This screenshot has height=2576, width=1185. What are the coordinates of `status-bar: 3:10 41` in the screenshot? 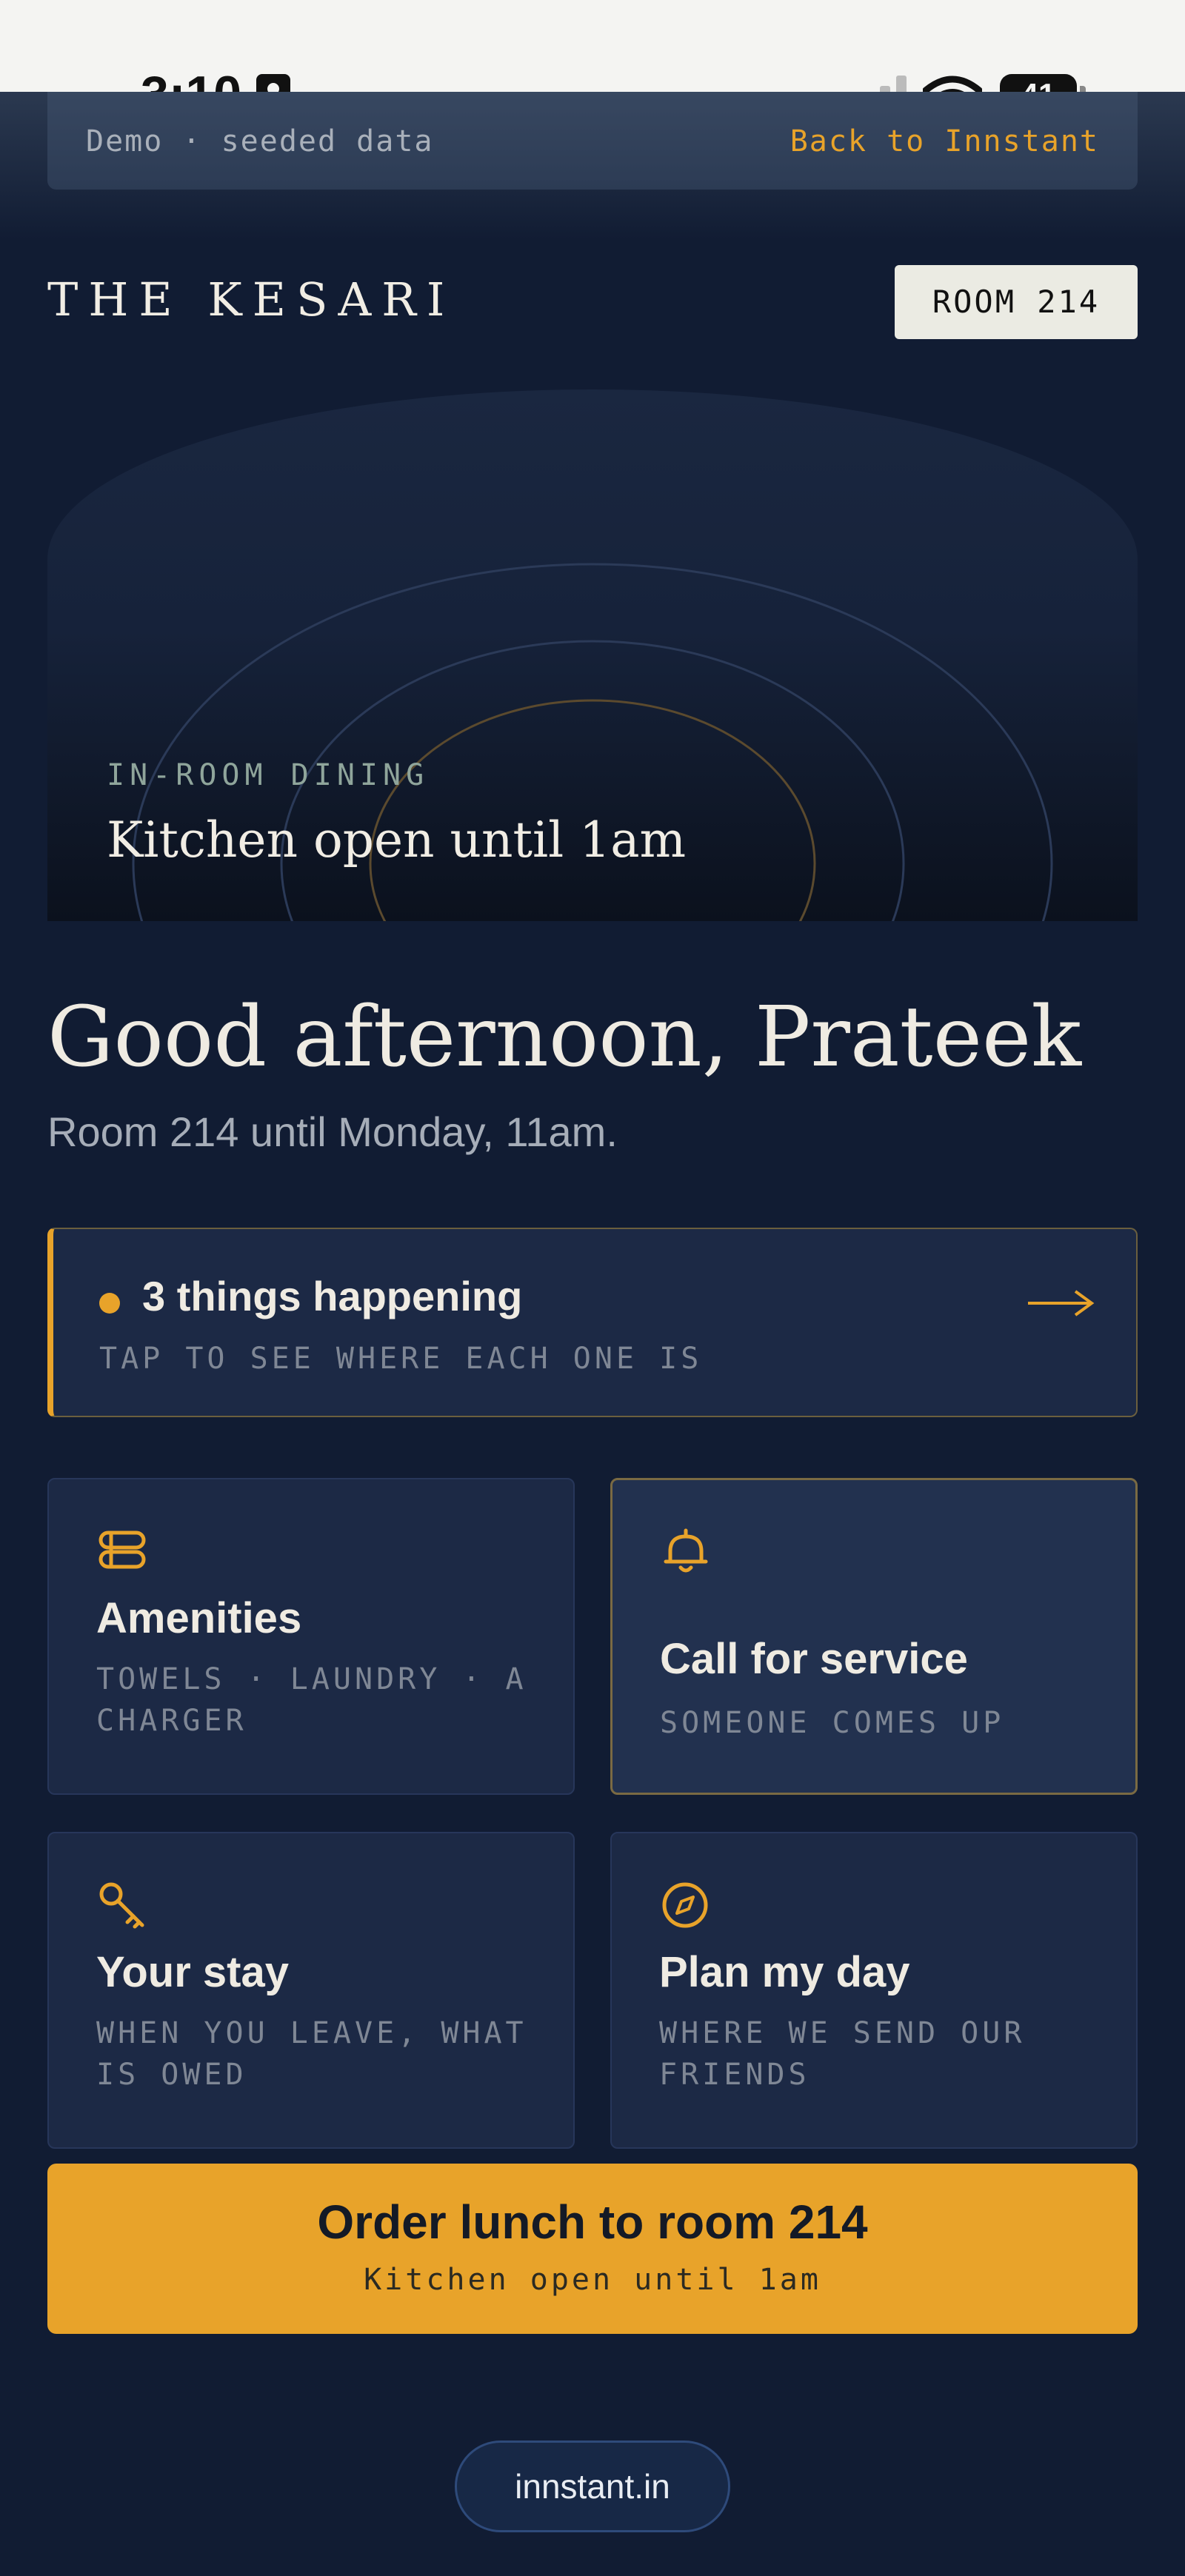 It's located at (592, 61).